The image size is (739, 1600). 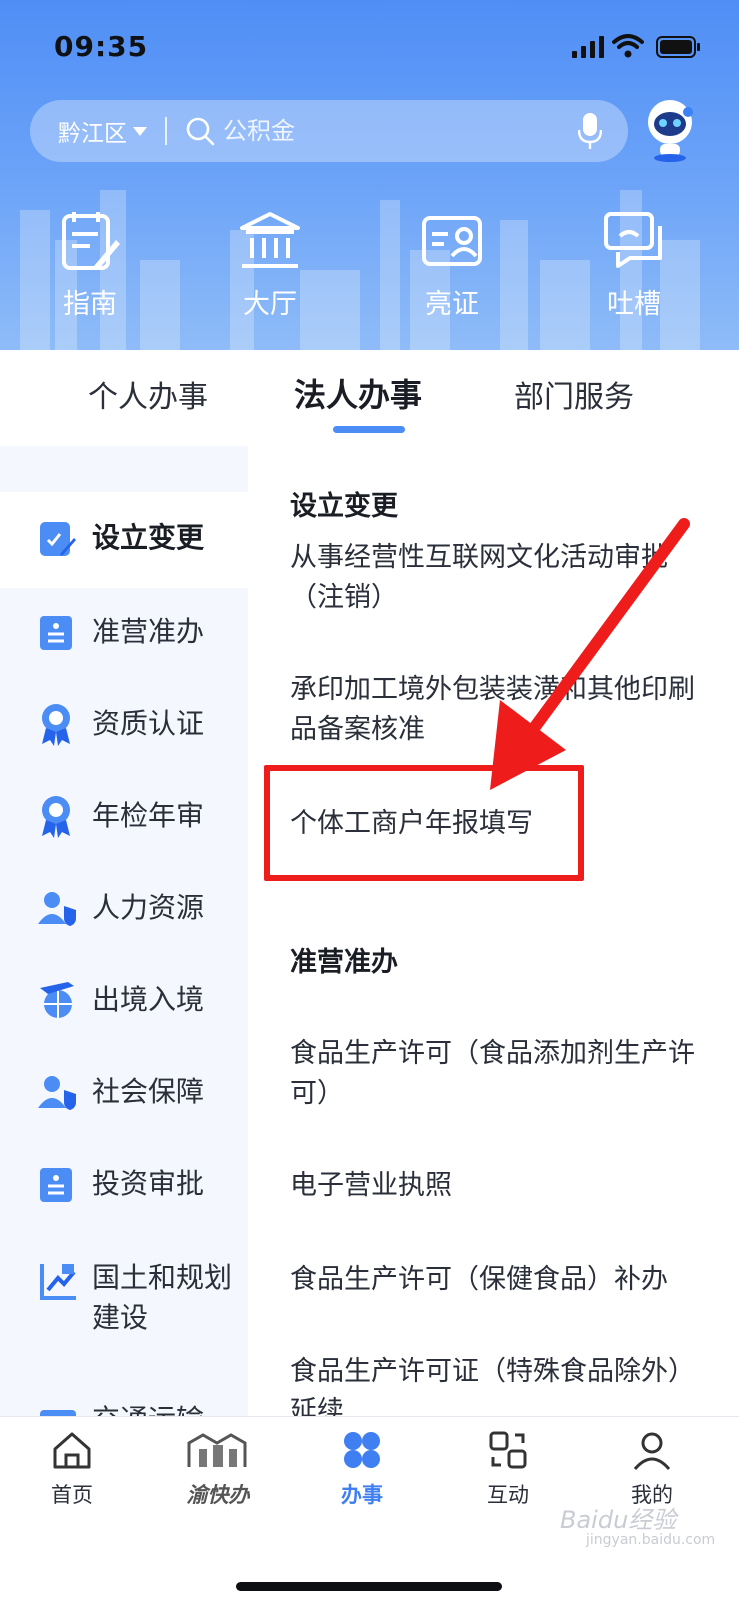 I want to click on section-title: 设立变更, so click(x=344, y=506).